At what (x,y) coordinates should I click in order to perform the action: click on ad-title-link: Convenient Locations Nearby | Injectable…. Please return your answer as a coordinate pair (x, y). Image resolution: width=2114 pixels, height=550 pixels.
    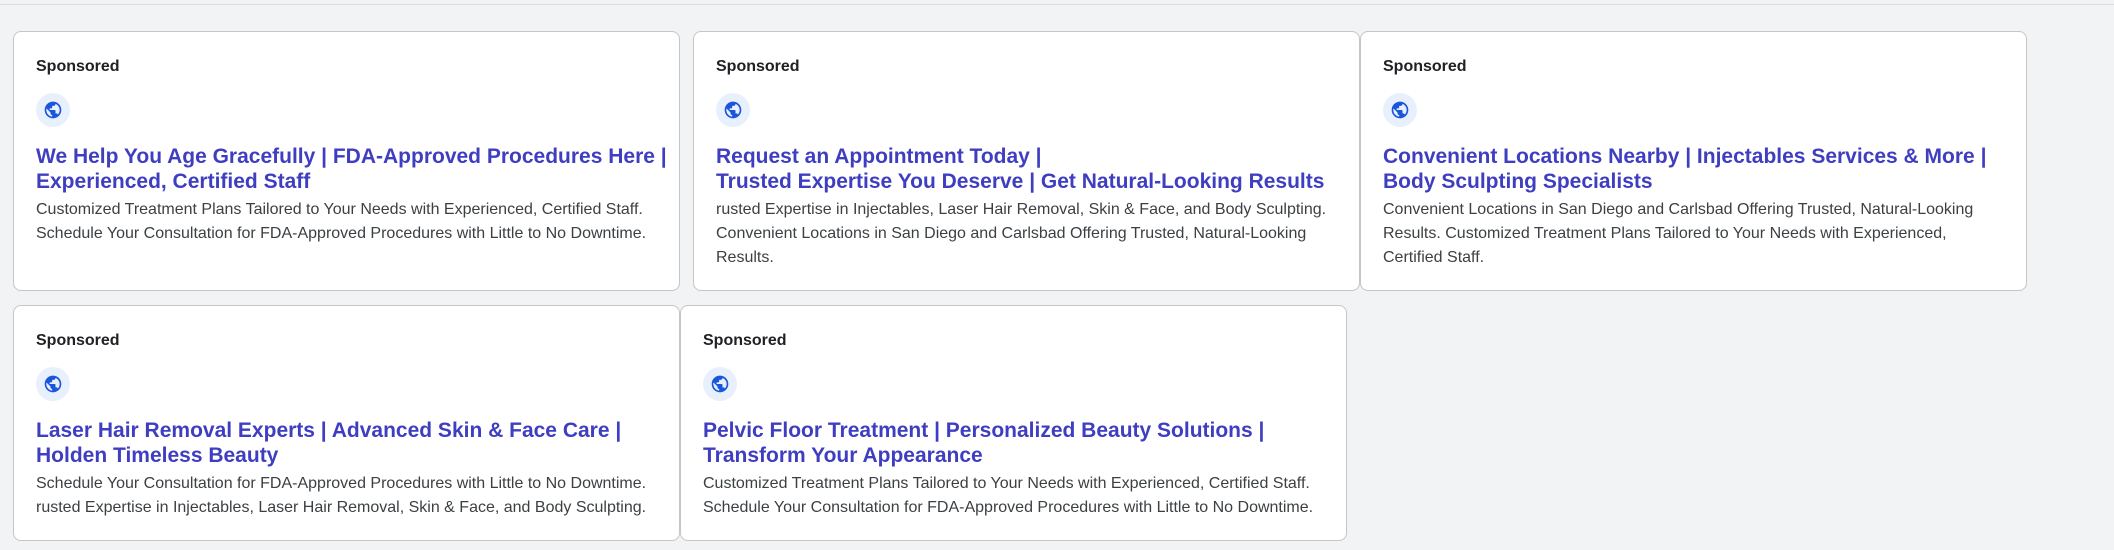
    Looking at the image, I should click on (1693, 169).